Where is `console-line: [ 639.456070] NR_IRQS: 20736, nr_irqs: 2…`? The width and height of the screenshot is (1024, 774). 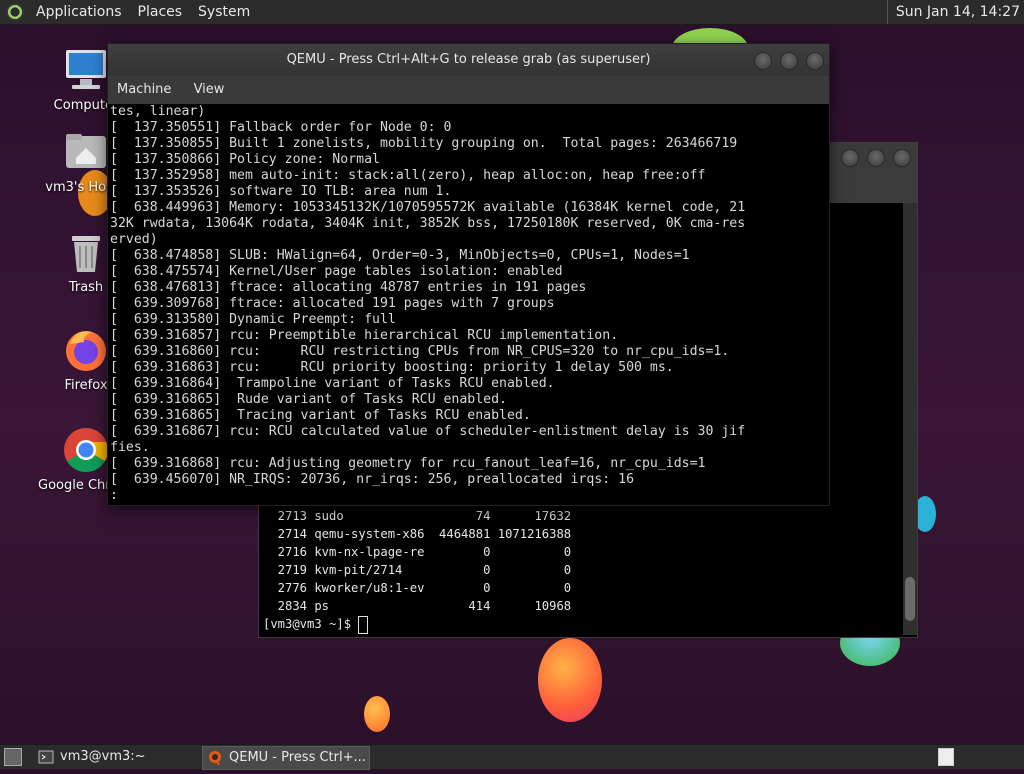
console-line: [ 639.456070] NR_IRQS: 20736, nr_irqs: 2… is located at coordinates (372, 479).